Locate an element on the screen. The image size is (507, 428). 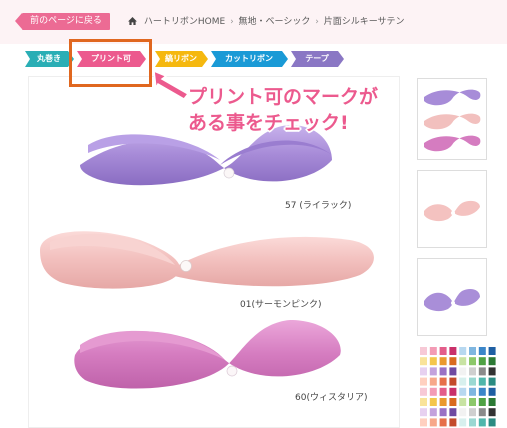
tag-cut-ribbon: カットリボン is located at coordinates (249, 59).